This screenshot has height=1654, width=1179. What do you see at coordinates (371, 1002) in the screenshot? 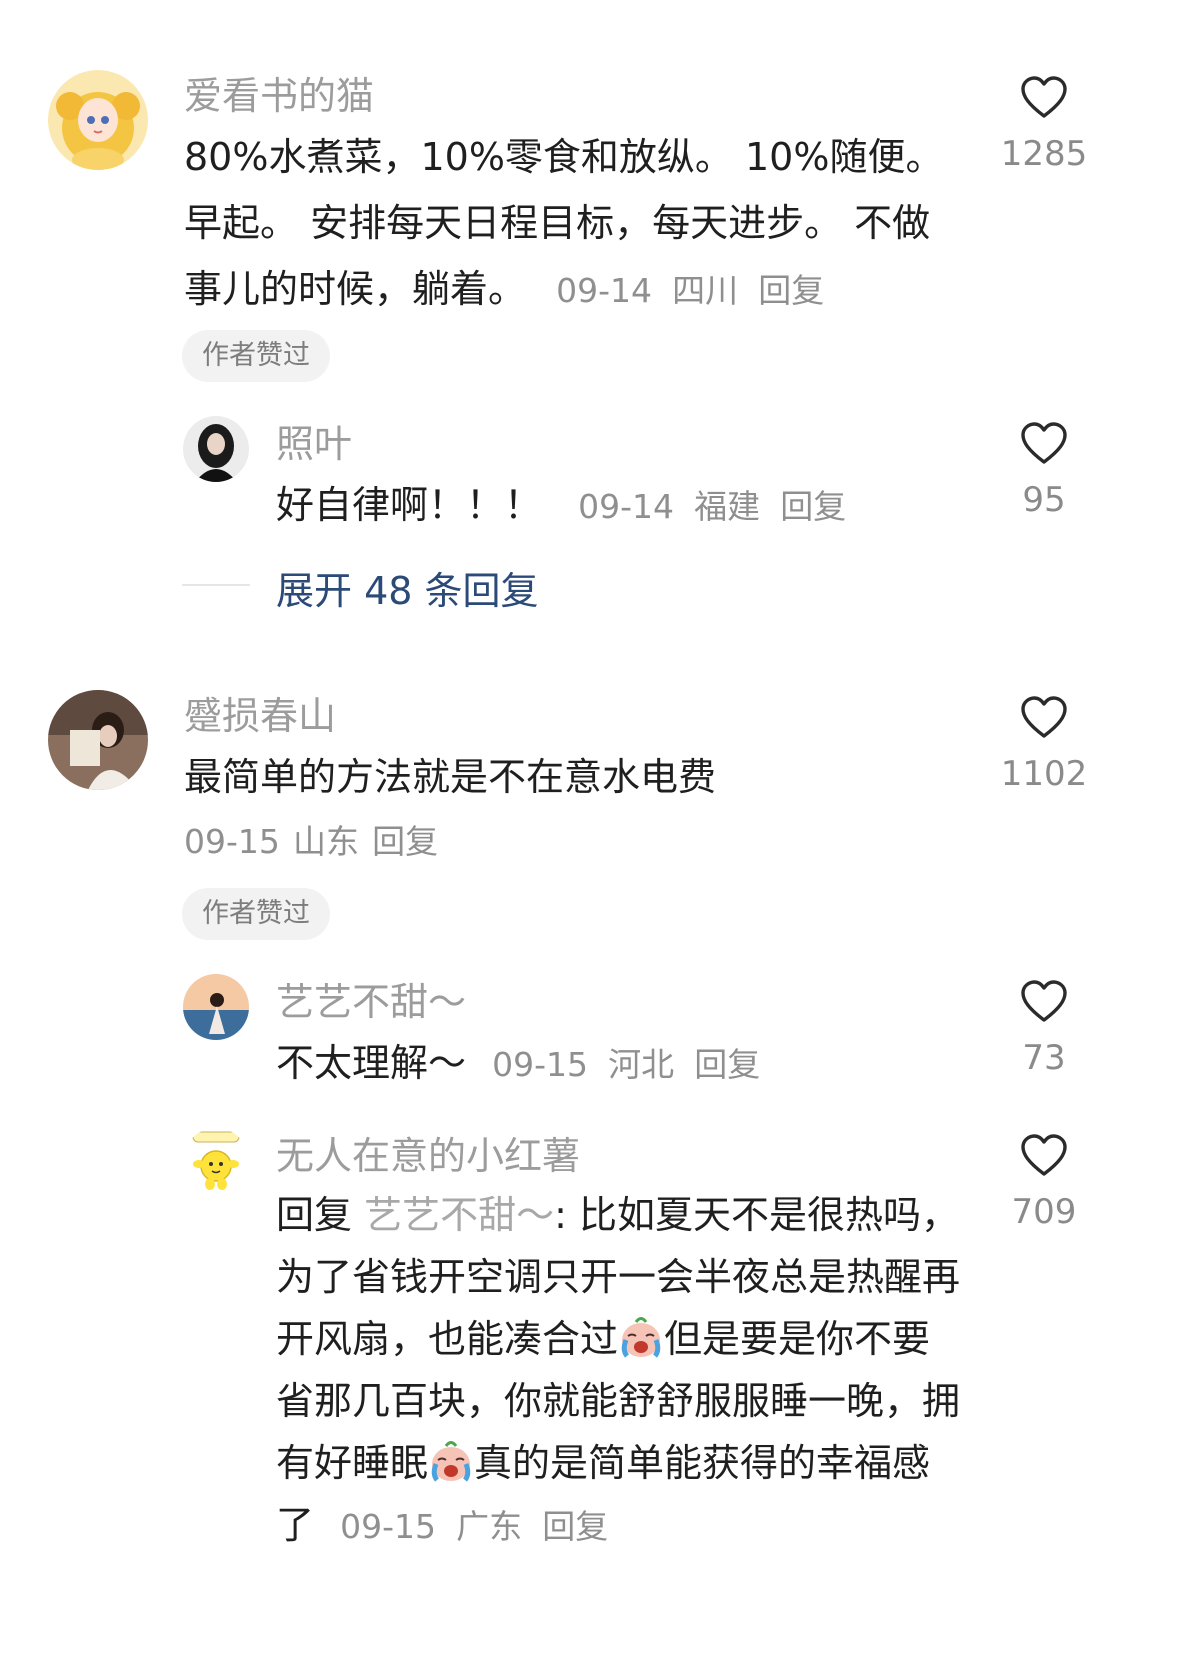
I see `reply-username: 艺艺不甜～` at bounding box center [371, 1002].